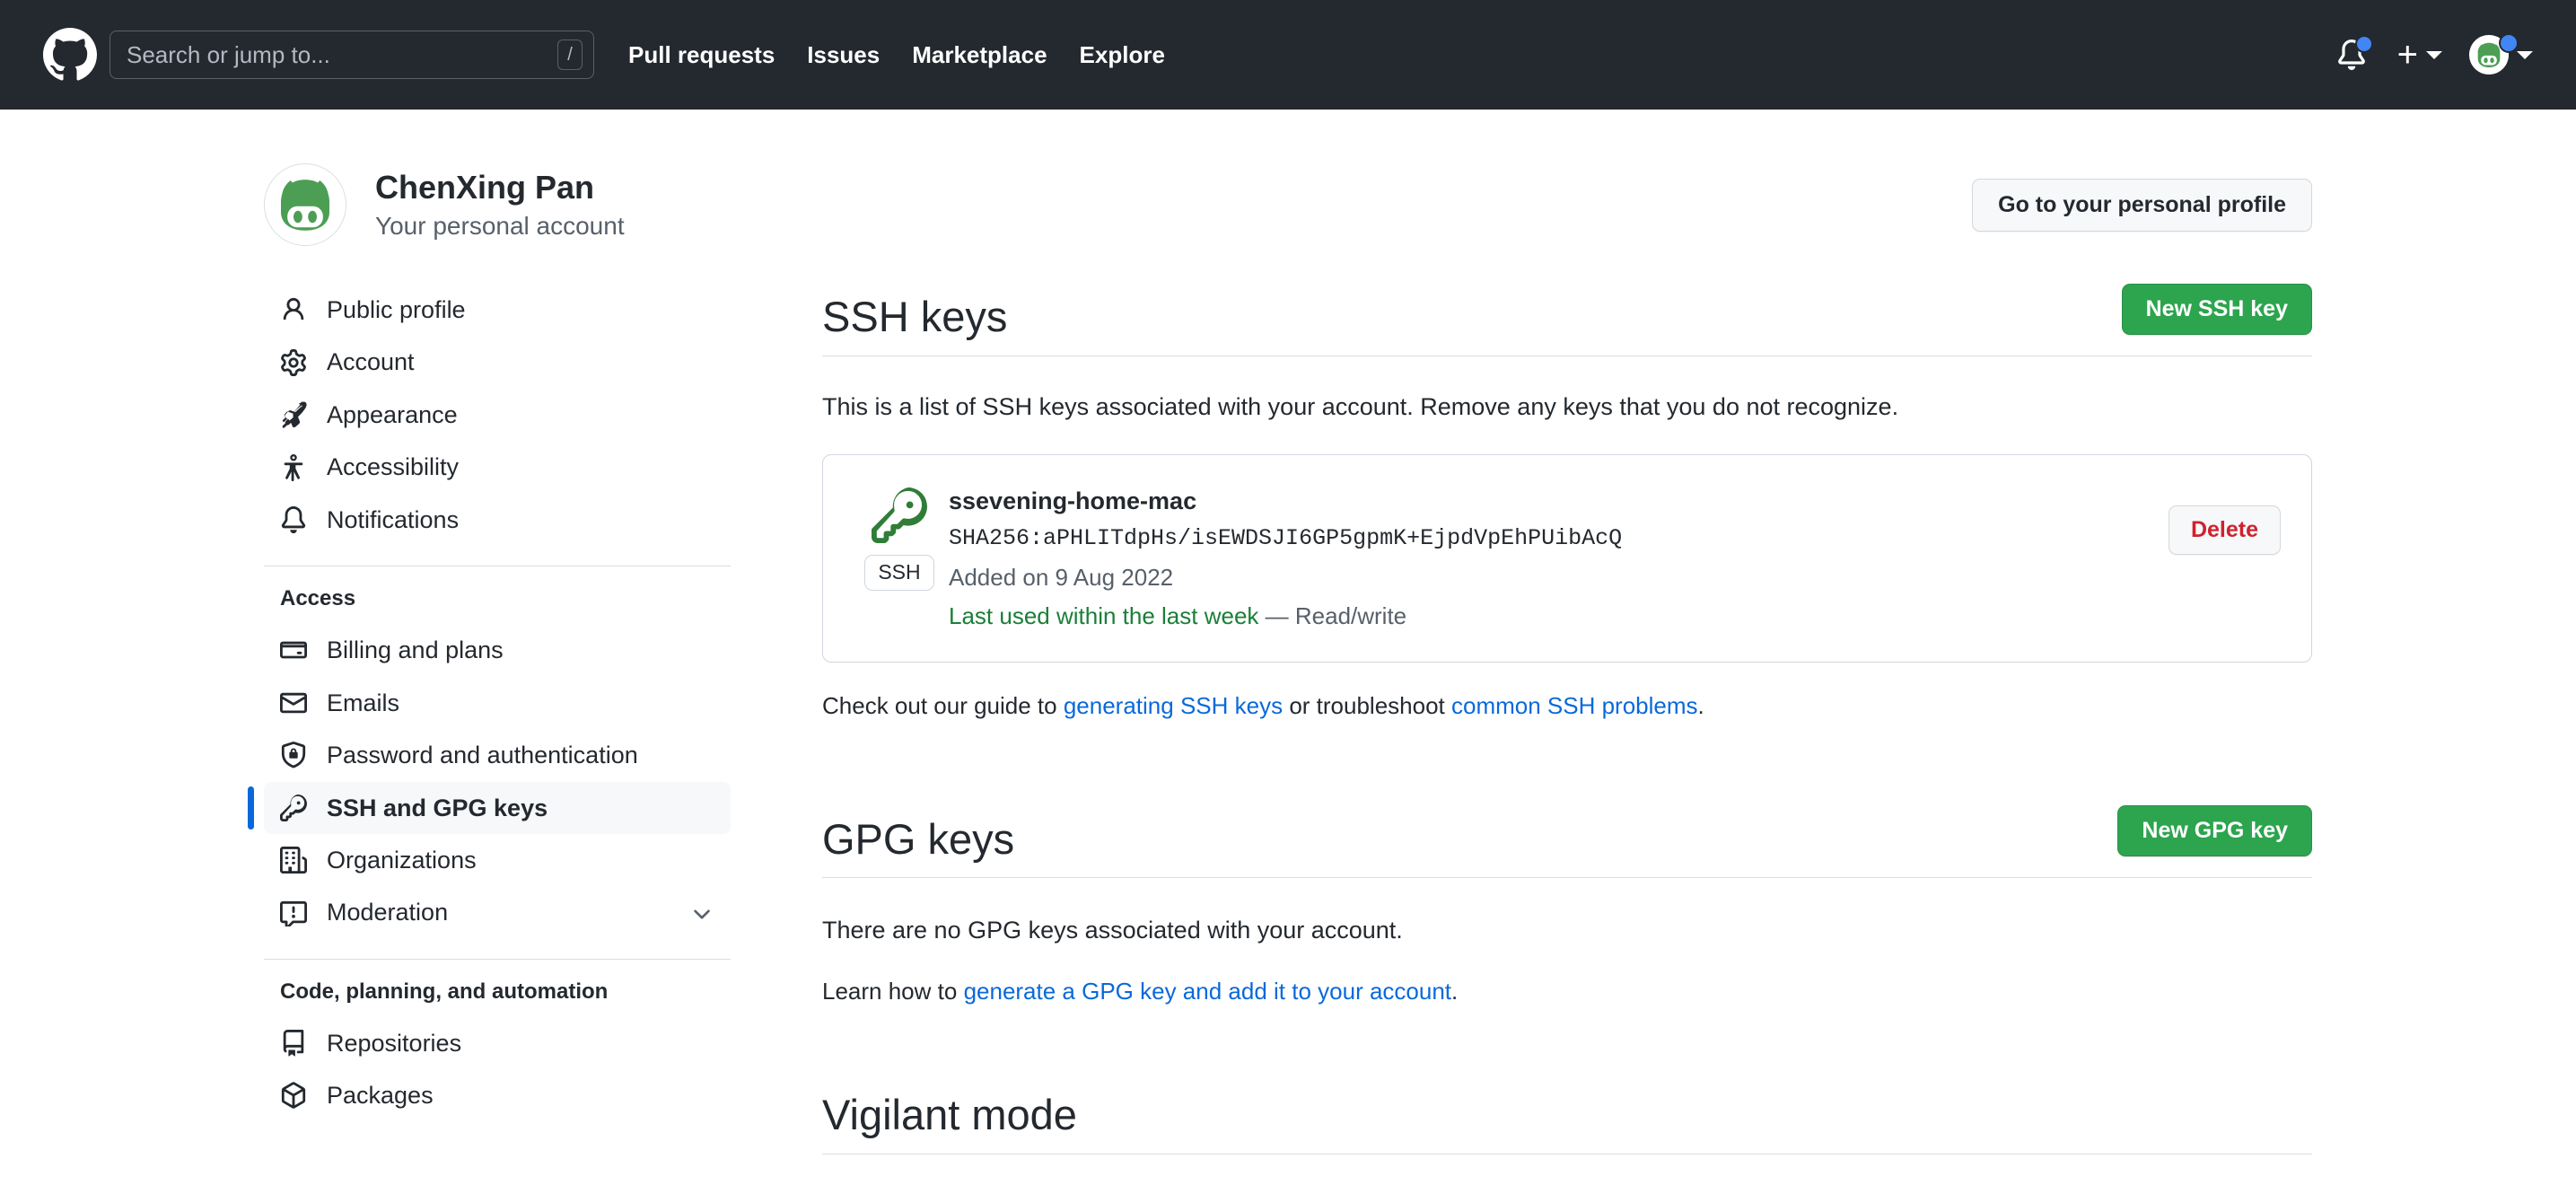 Image resolution: width=2576 pixels, height=1194 pixels. I want to click on ssh-guide-middle: or troubleshoot, so click(1367, 705).